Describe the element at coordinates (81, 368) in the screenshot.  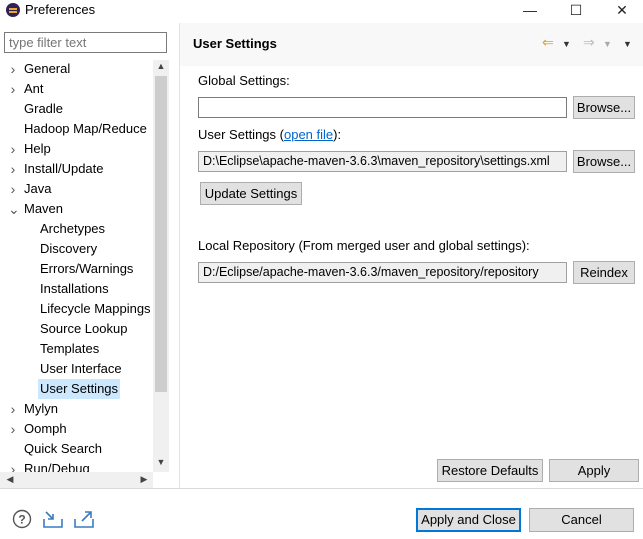
I see `tree-item-label: User Interface` at that location.